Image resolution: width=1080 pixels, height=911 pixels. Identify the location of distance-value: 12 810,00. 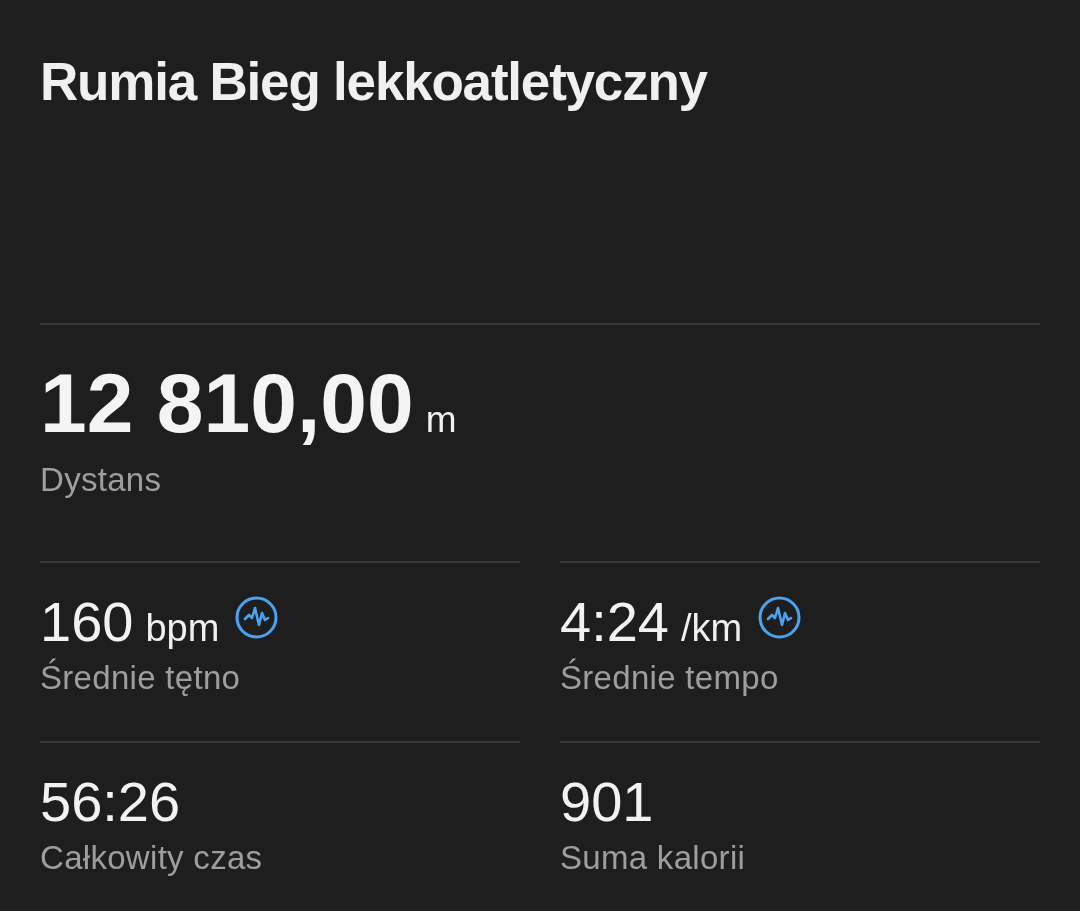
(227, 403).